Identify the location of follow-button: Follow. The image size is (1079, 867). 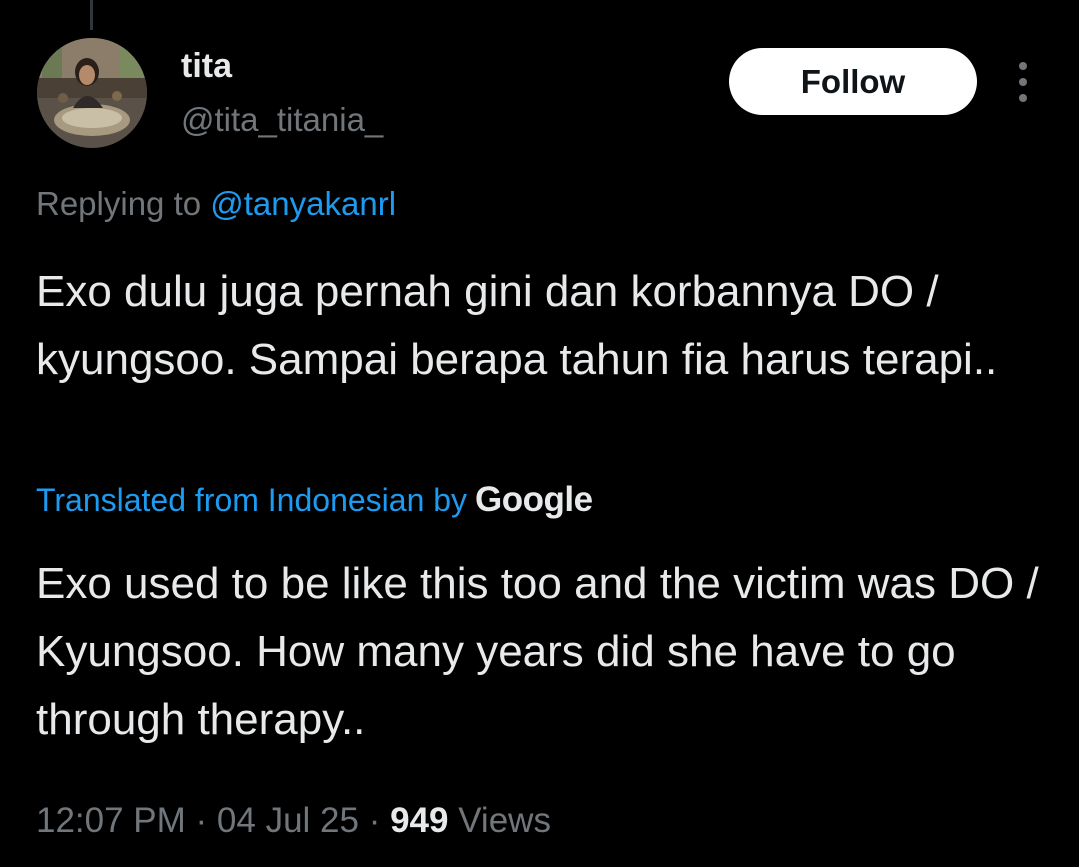
(853, 81).